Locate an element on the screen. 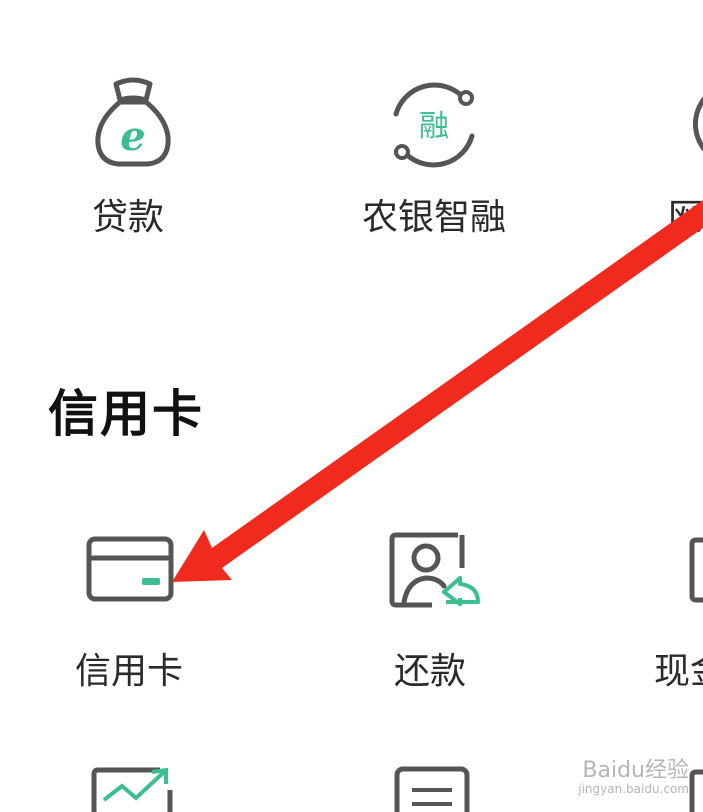 Image resolution: width=703 pixels, height=812 pixels. repay-tile: 还款 is located at coordinates (430, 620).